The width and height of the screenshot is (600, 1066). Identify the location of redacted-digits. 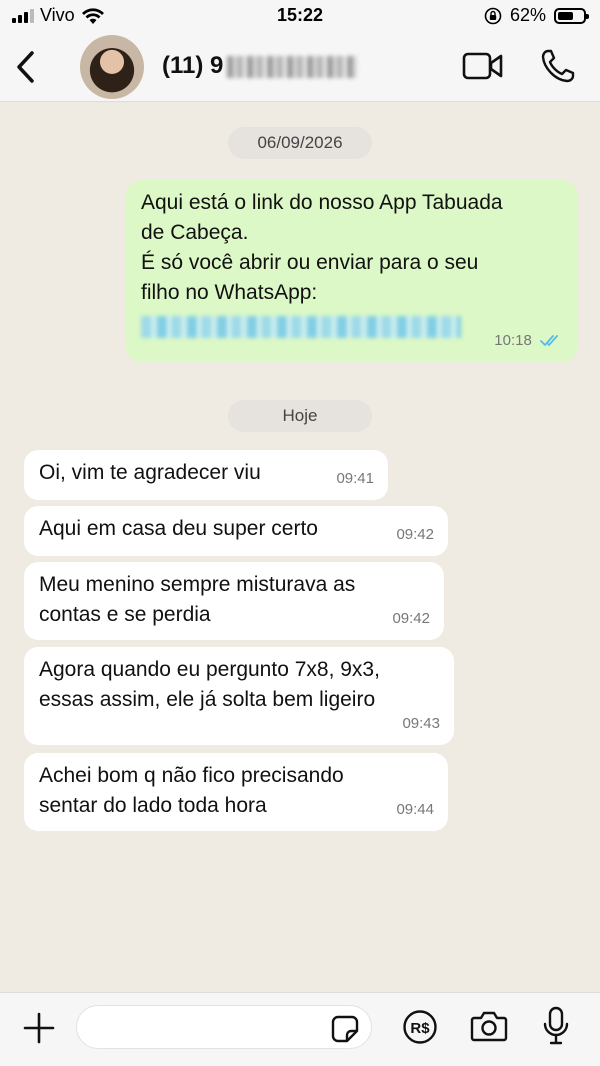
(292, 66).